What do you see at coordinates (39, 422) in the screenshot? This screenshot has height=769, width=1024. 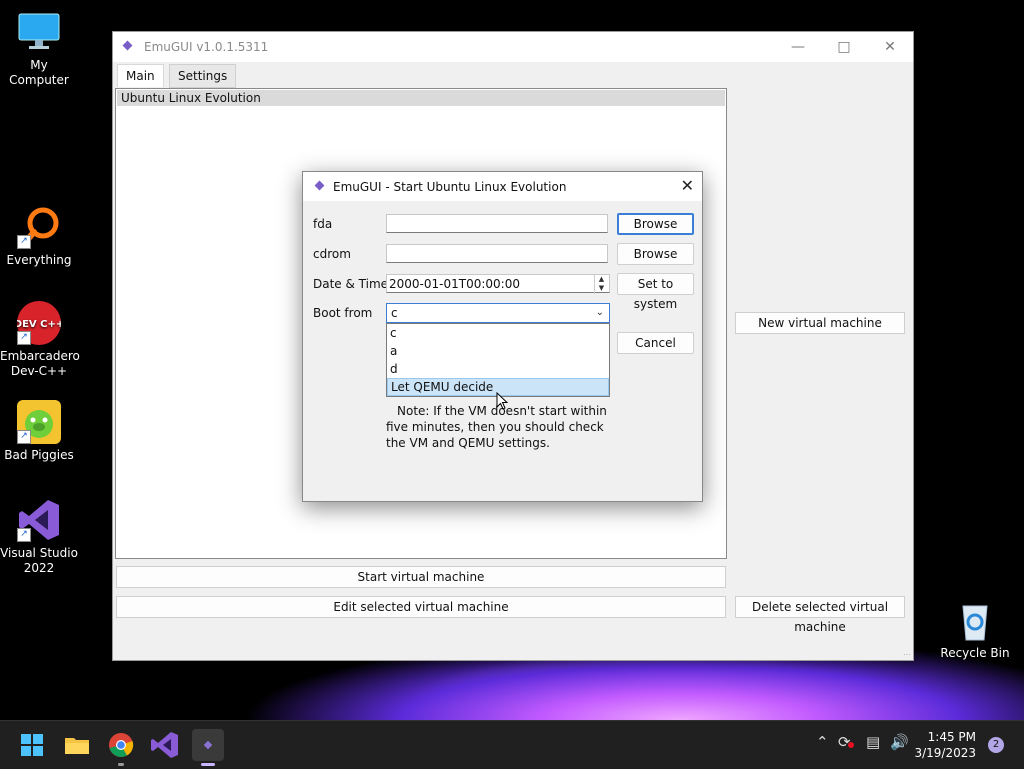 I see `pig-icon: ↗` at bounding box center [39, 422].